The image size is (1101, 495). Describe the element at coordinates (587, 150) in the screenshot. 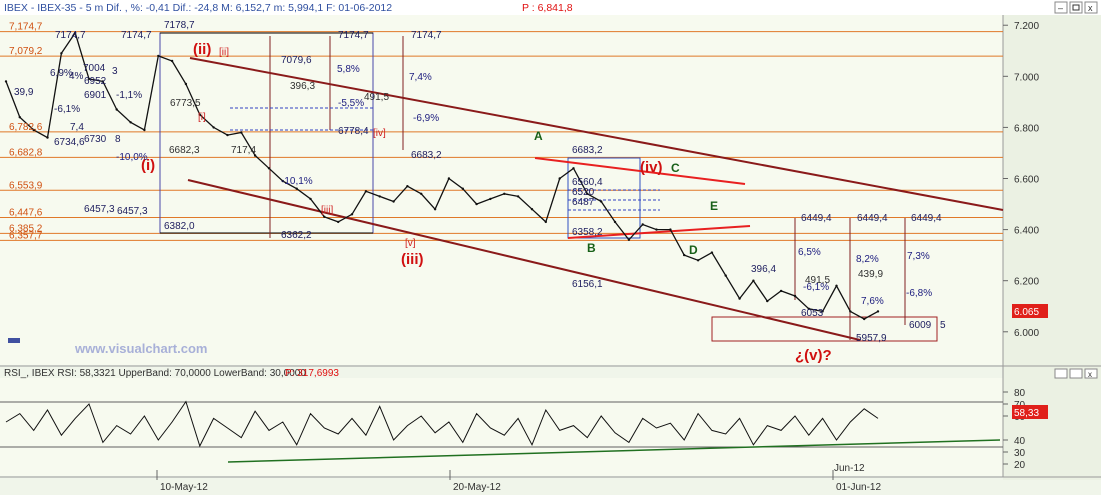

I see `value-label: 6683,2` at that location.